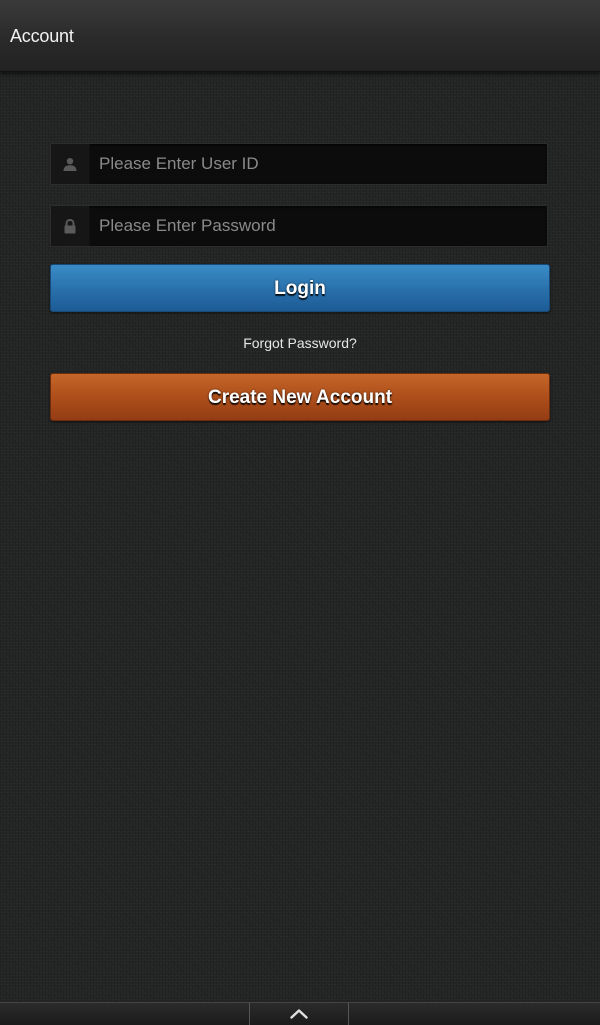  Describe the element at coordinates (300, 36) in the screenshot. I see `action-bar: Account` at that location.